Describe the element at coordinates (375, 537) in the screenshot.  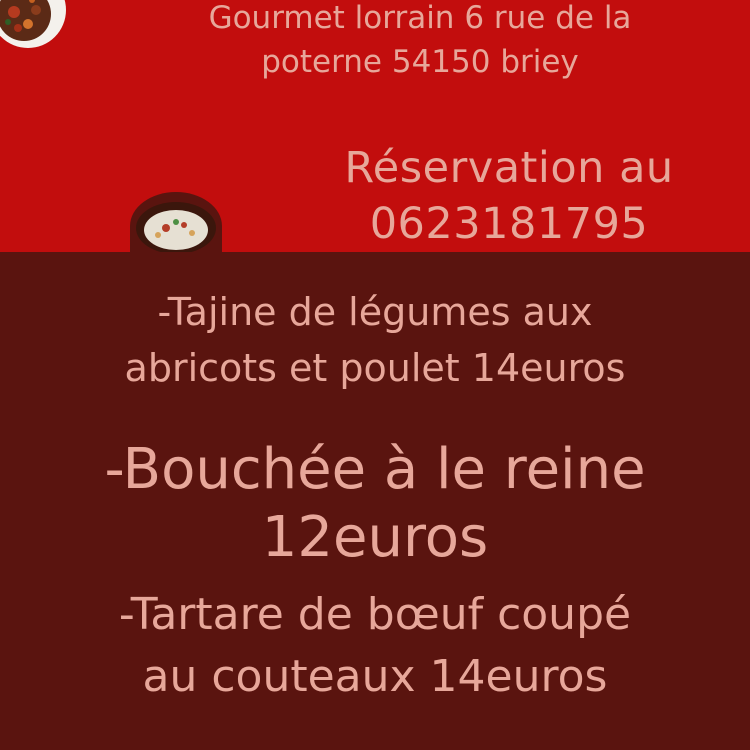
I see `menu-item-line: 12euros` at that location.